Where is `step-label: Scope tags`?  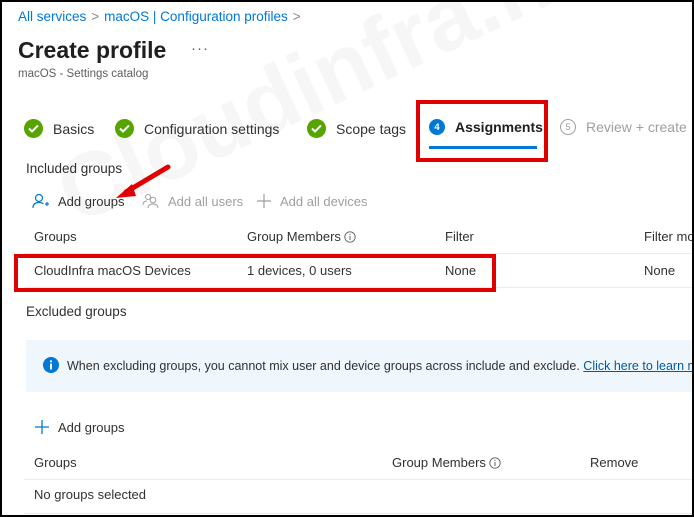
step-label: Scope tags is located at coordinates (371, 128).